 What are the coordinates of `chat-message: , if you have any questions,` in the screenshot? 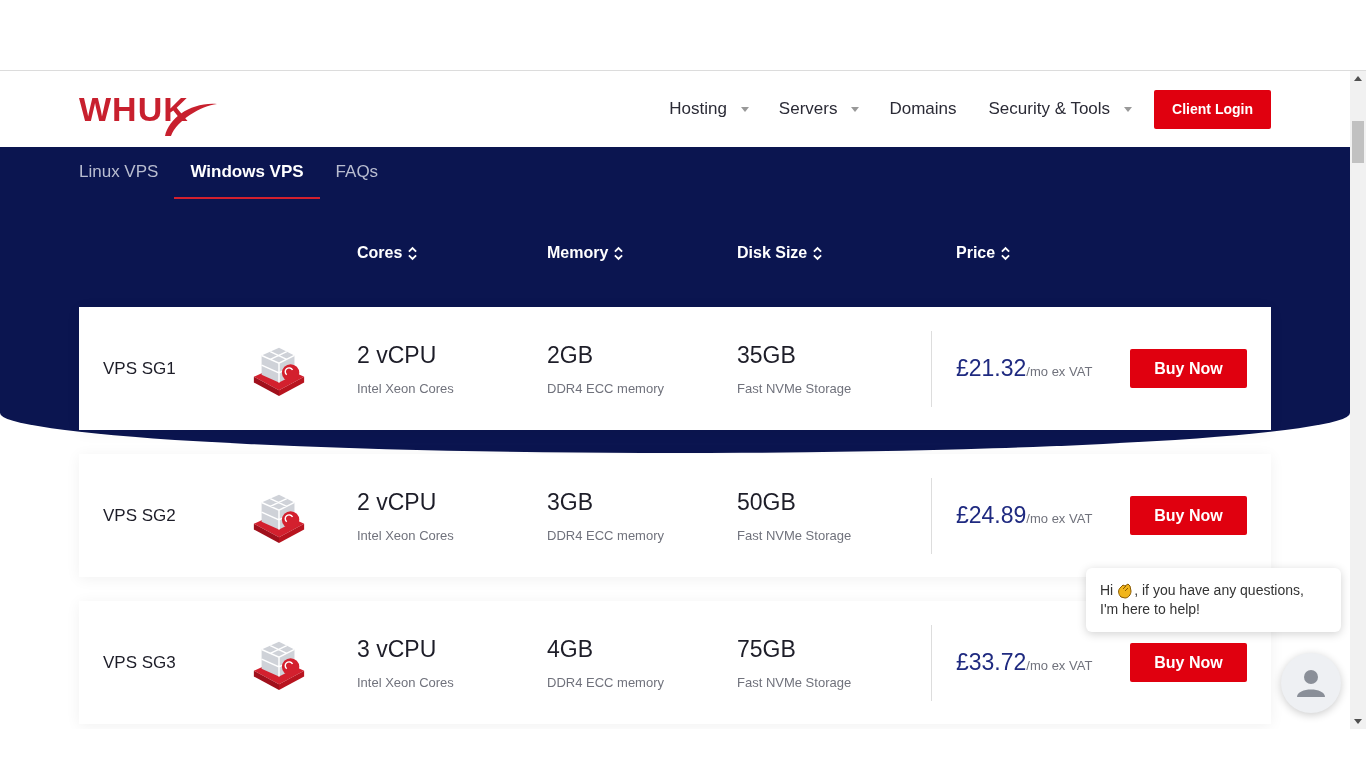 It's located at (1219, 590).